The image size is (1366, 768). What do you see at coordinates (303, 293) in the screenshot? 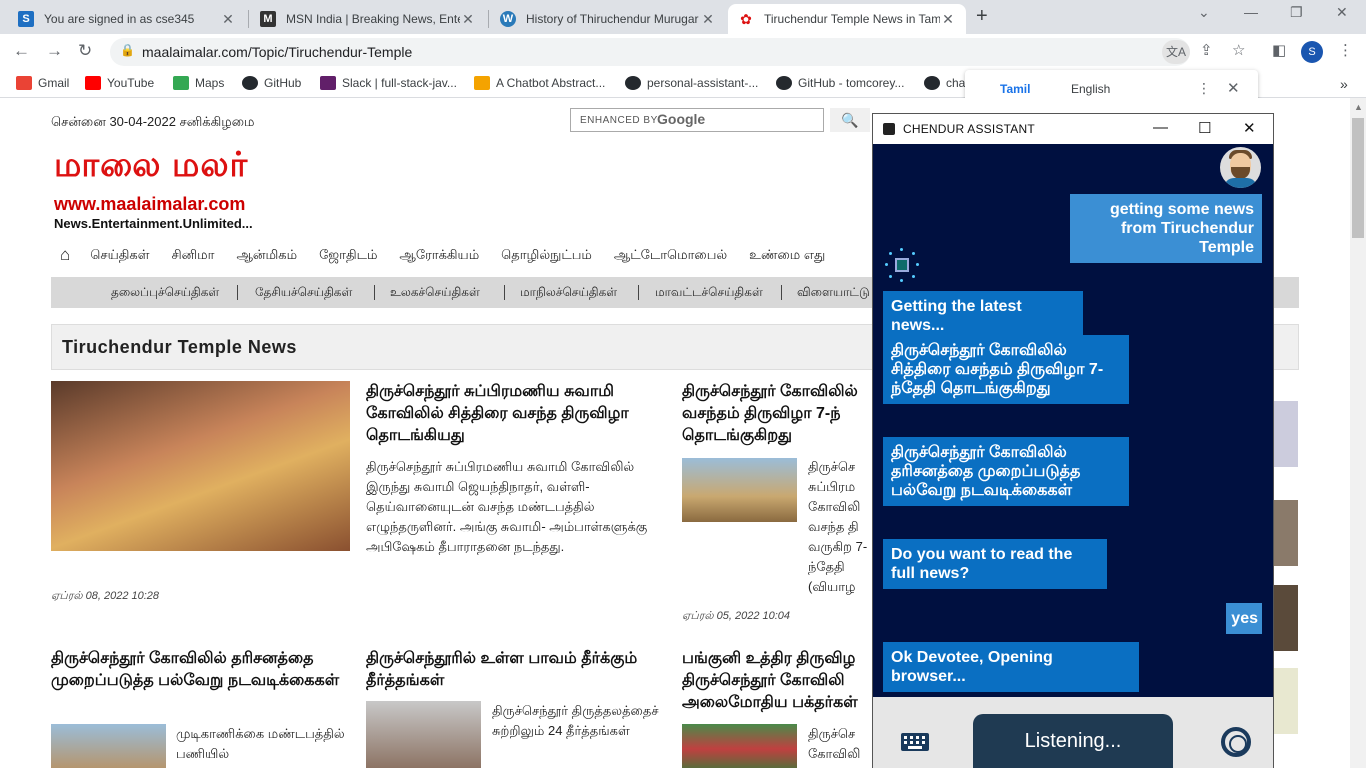
I see `subnav-item: தேசியச்செய்திகள்` at bounding box center [303, 293].